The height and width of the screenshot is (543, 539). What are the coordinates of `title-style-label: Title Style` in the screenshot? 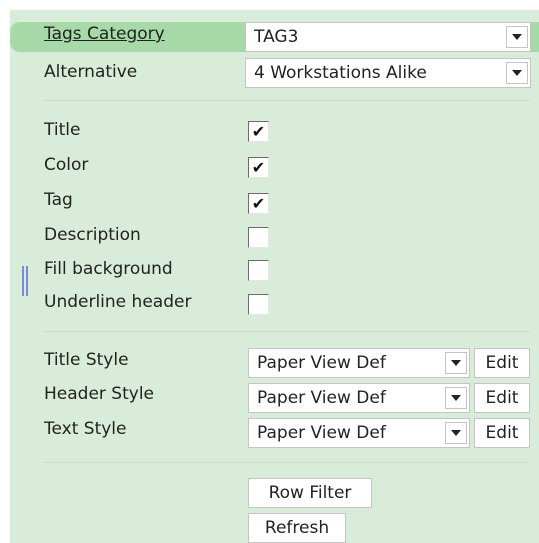 It's located at (86, 360).